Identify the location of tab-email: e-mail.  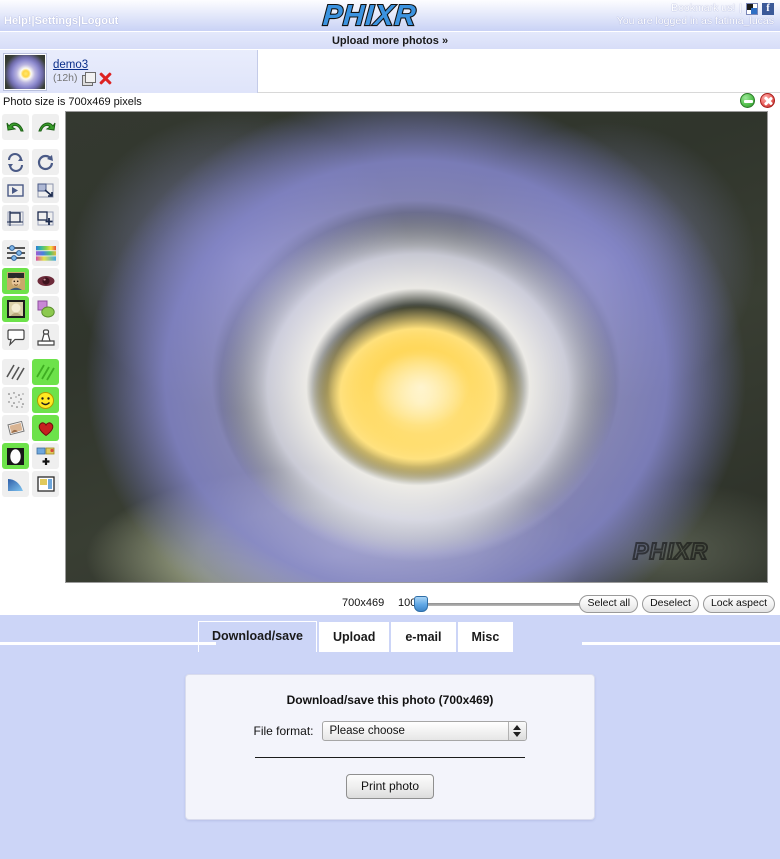
(423, 637).